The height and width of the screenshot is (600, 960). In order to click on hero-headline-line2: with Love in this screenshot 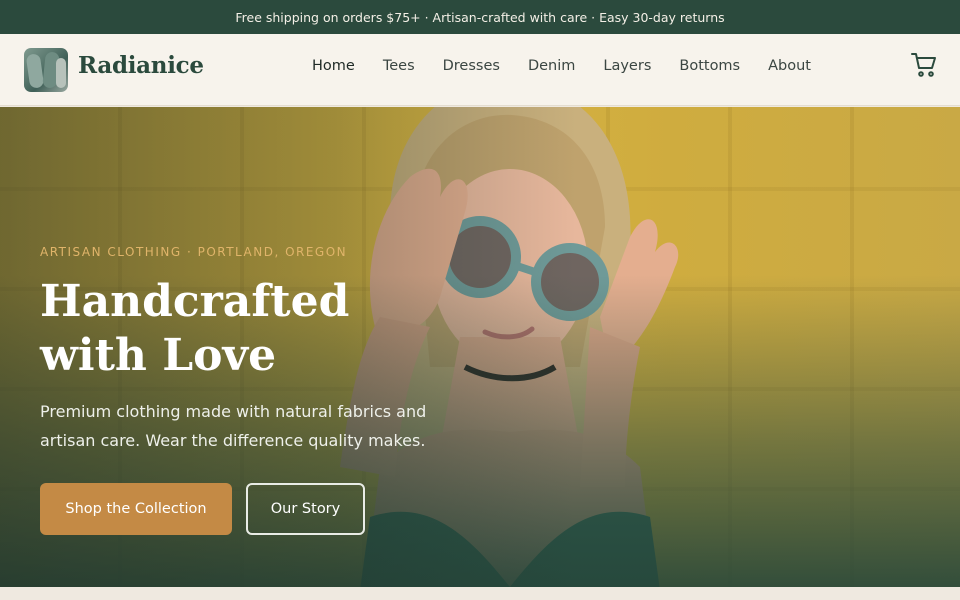, I will do `click(158, 355)`.